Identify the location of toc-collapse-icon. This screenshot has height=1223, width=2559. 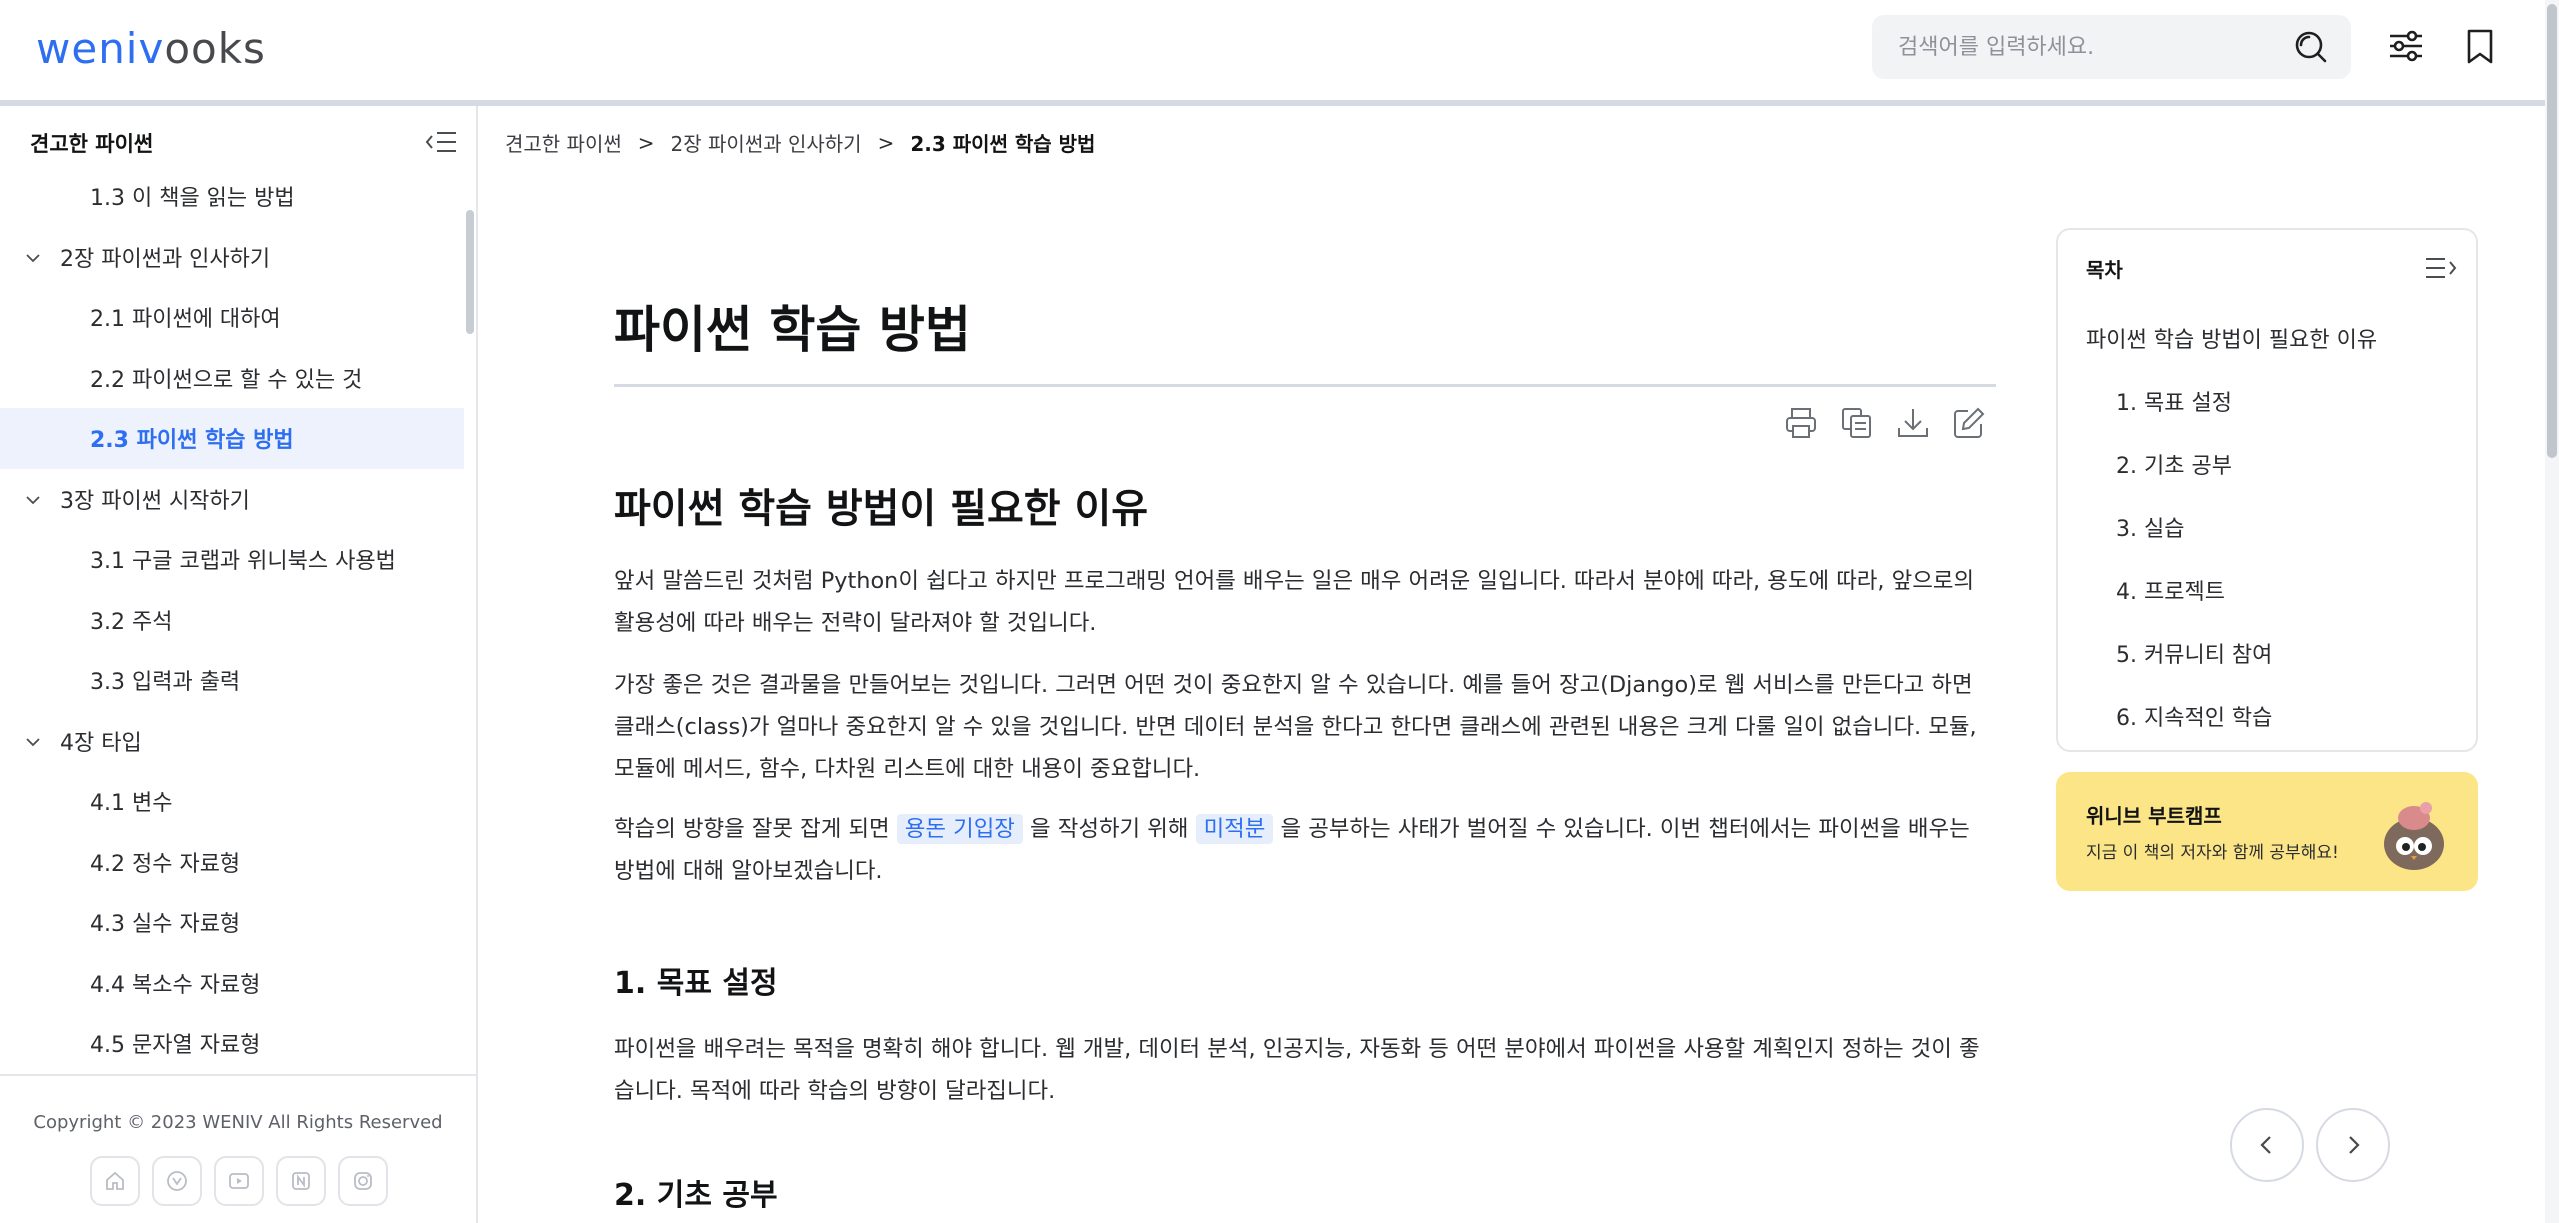
(2441, 268).